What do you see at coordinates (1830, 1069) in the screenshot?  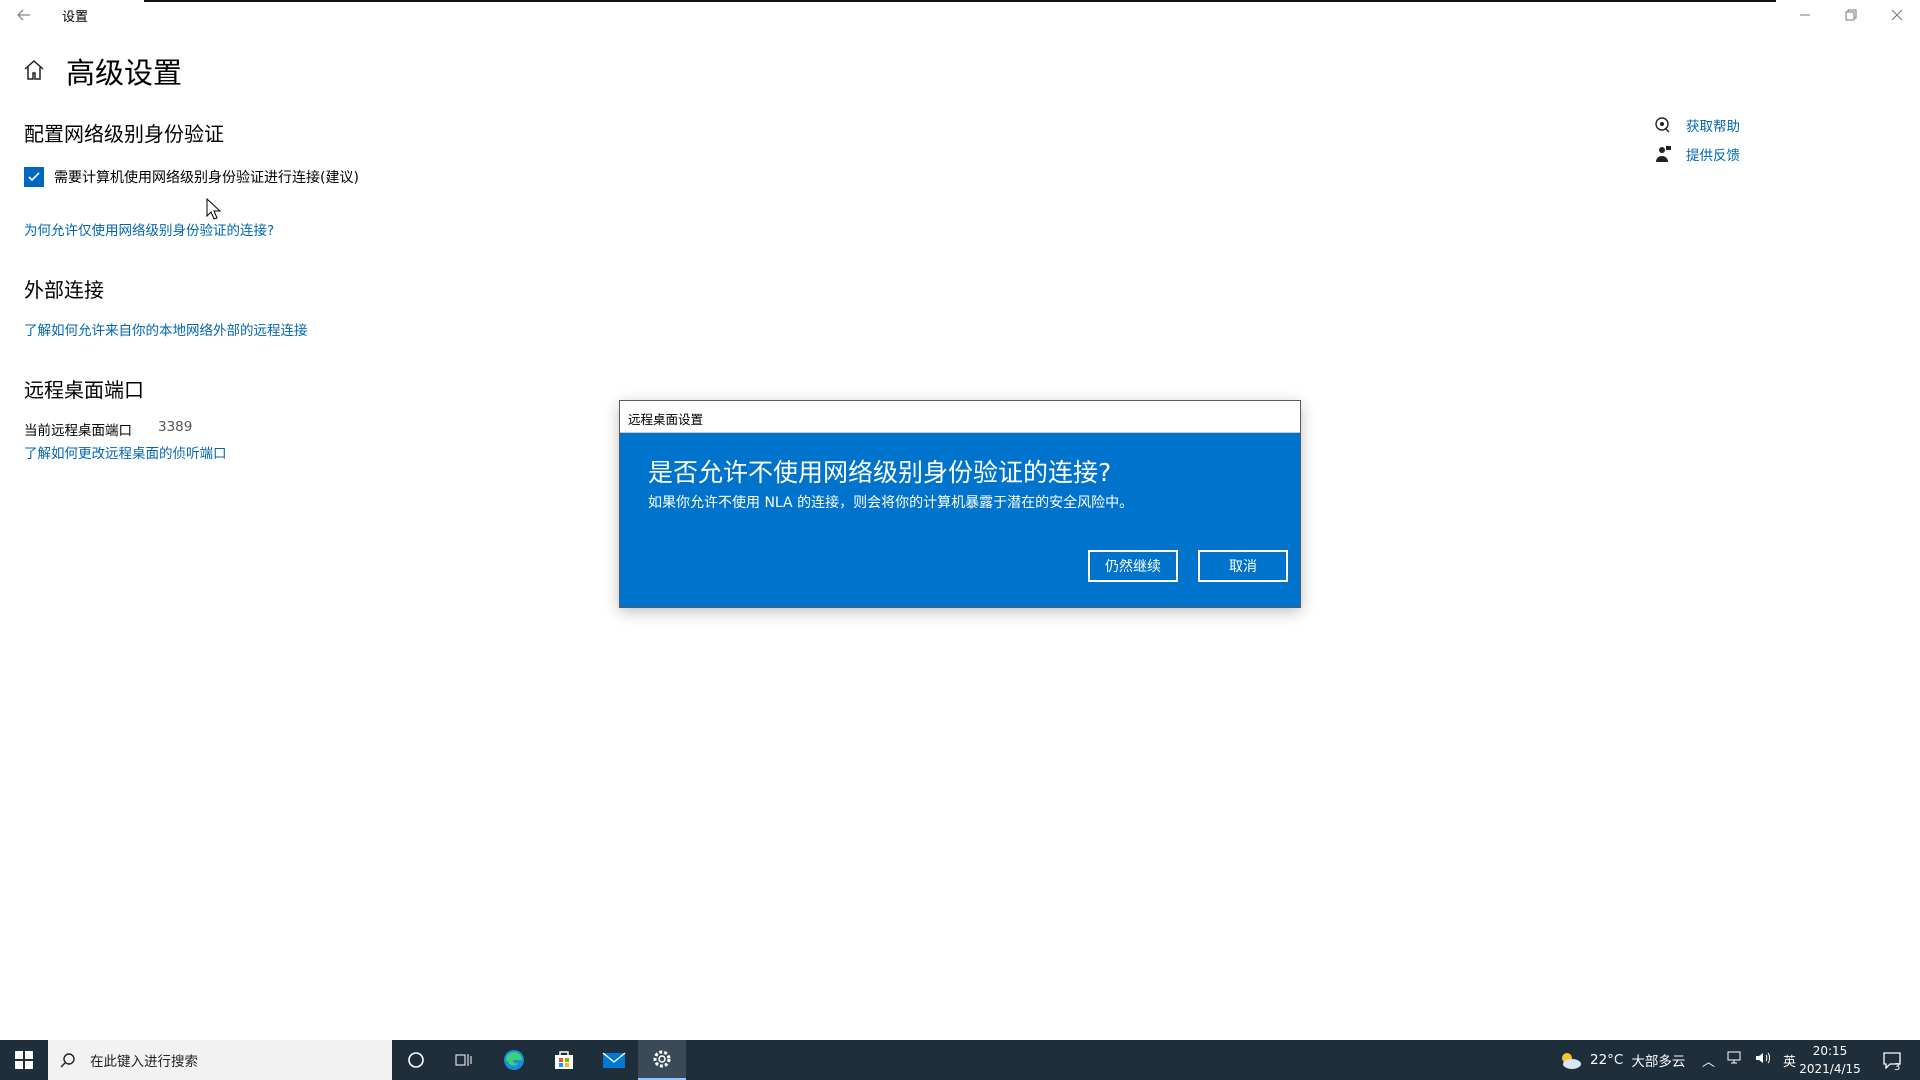 I see `clock-date: 2021/4/15` at bounding box center [1830, 1069].